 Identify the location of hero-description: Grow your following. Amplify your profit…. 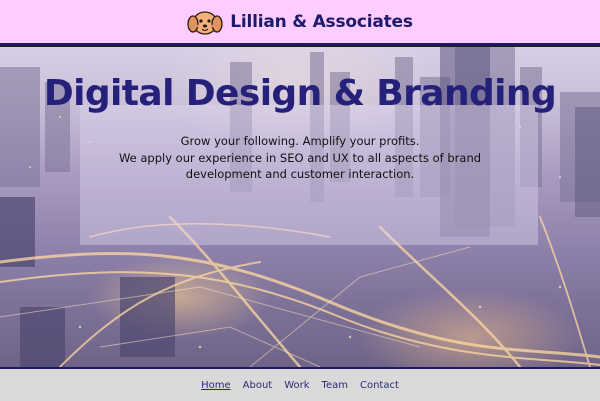
(300, 158).